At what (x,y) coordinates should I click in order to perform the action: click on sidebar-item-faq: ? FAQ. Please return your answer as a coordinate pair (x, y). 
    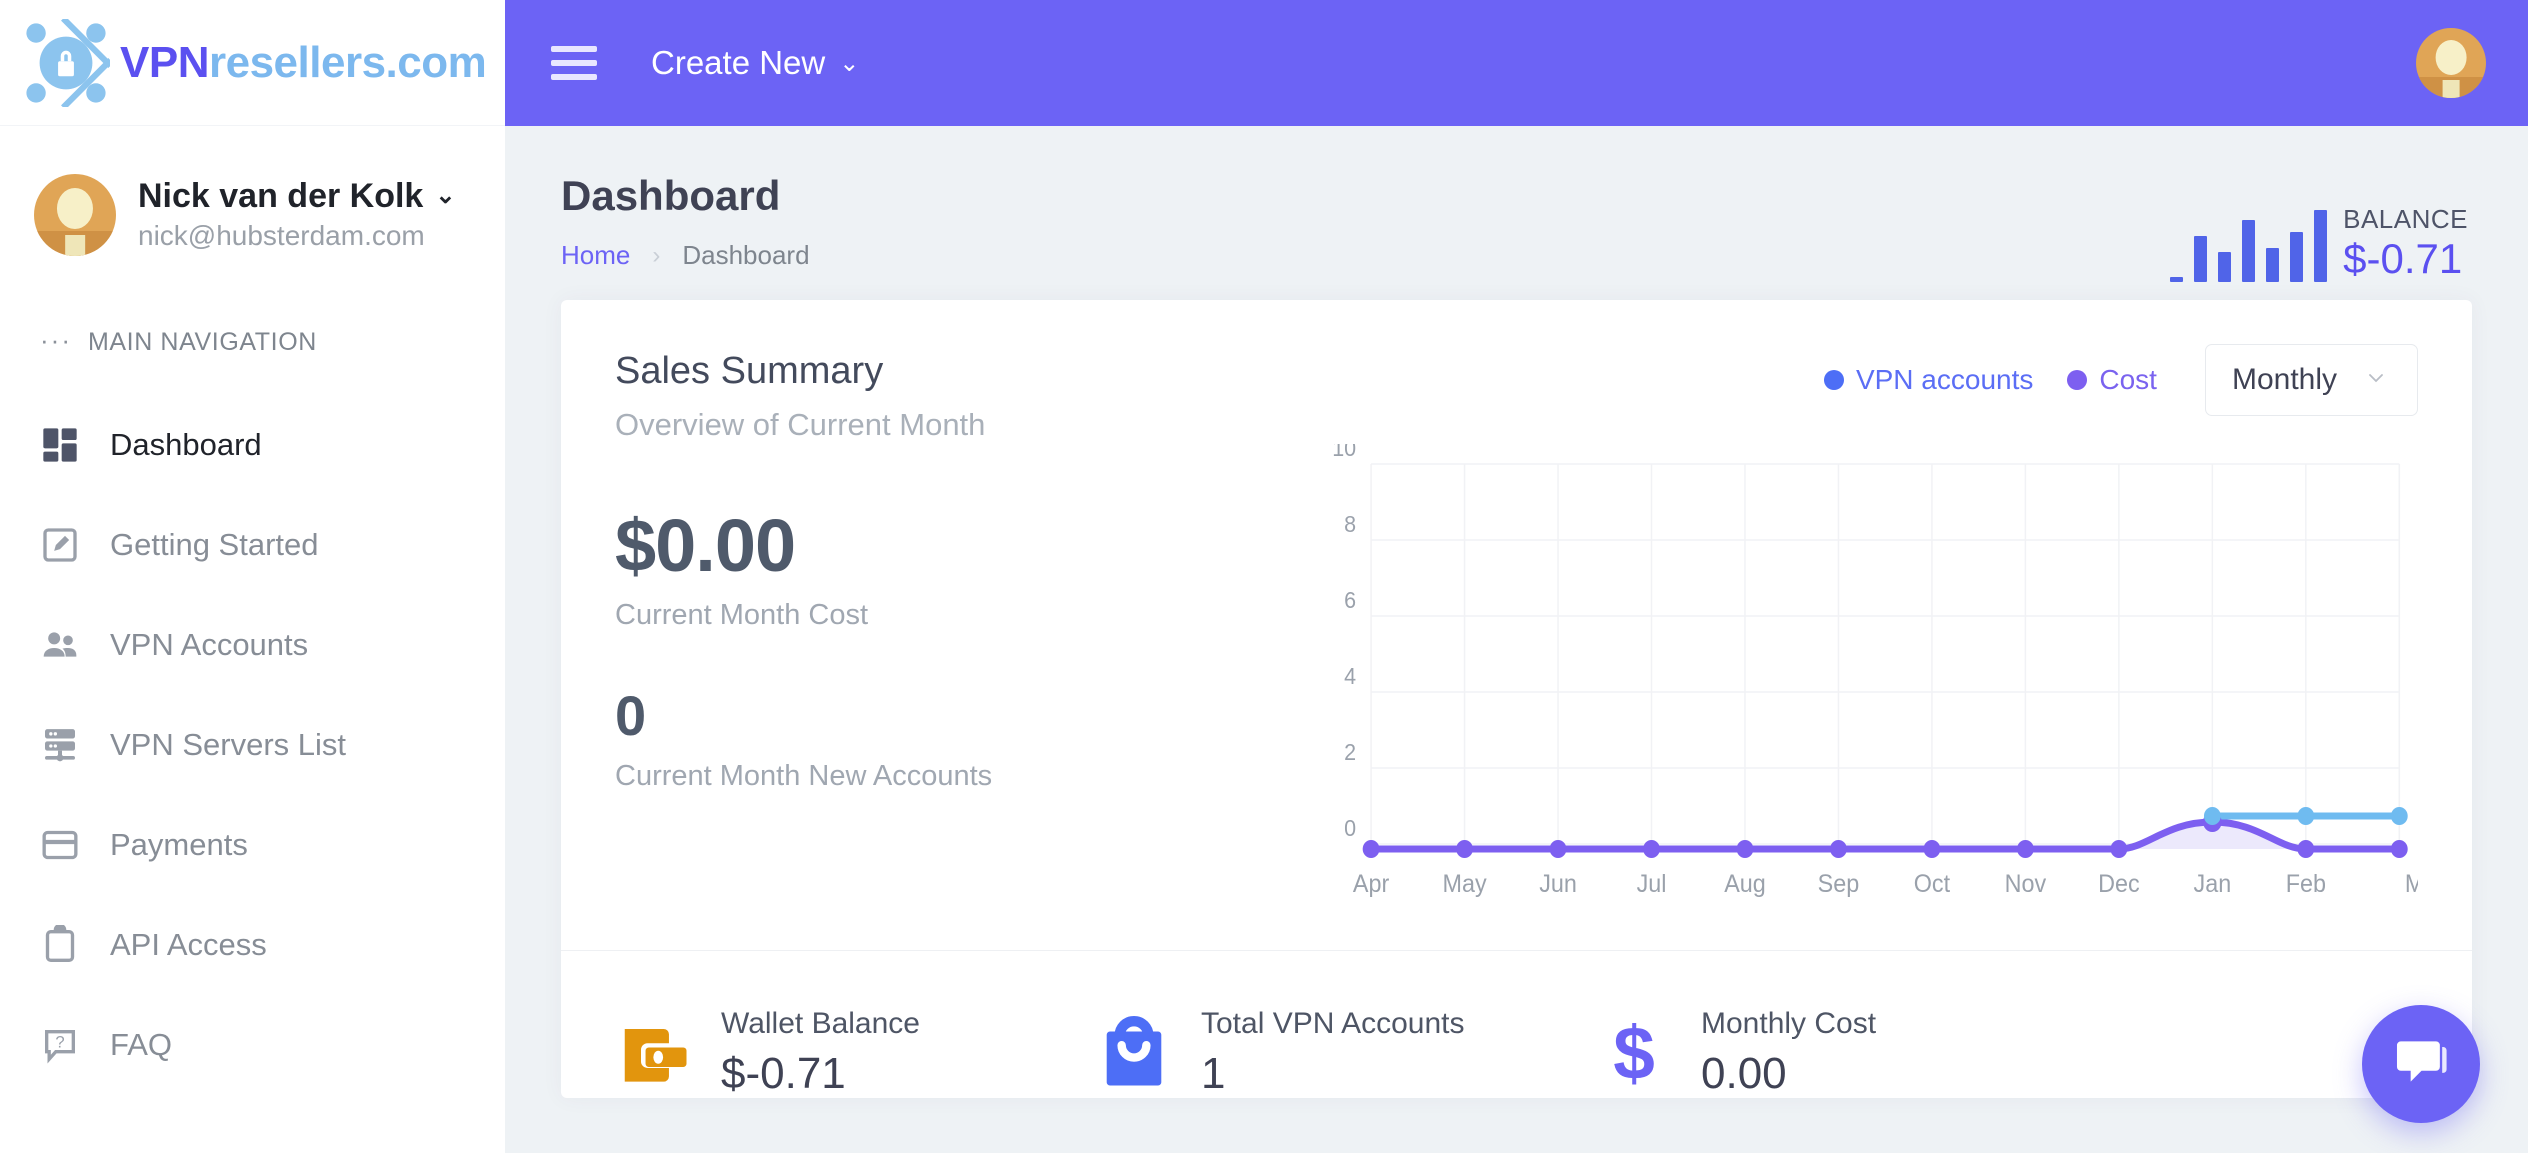
    Looking at the image, I should click on (252, 1045).